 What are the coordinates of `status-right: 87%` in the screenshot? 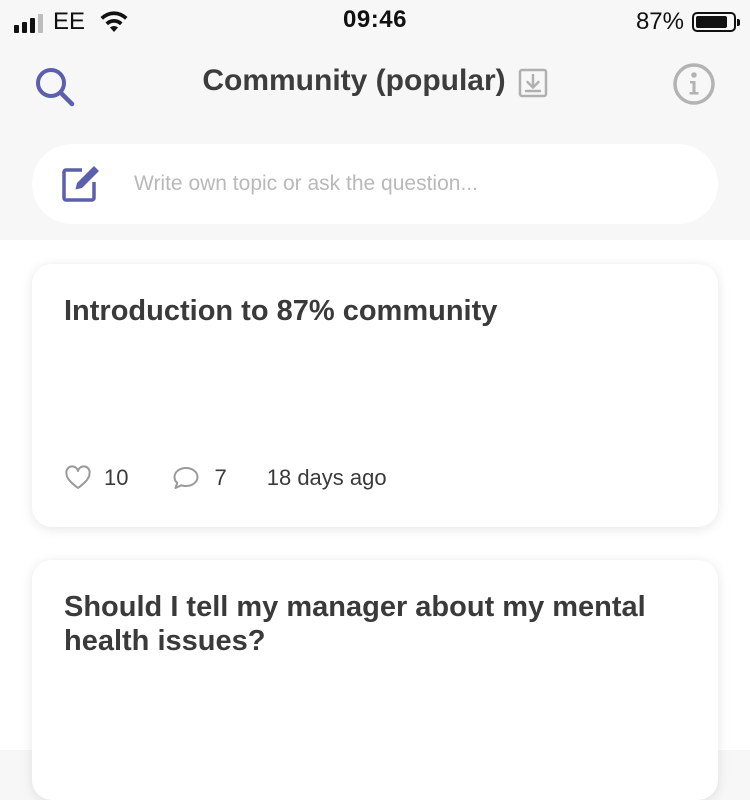 It's located at (687, 22).